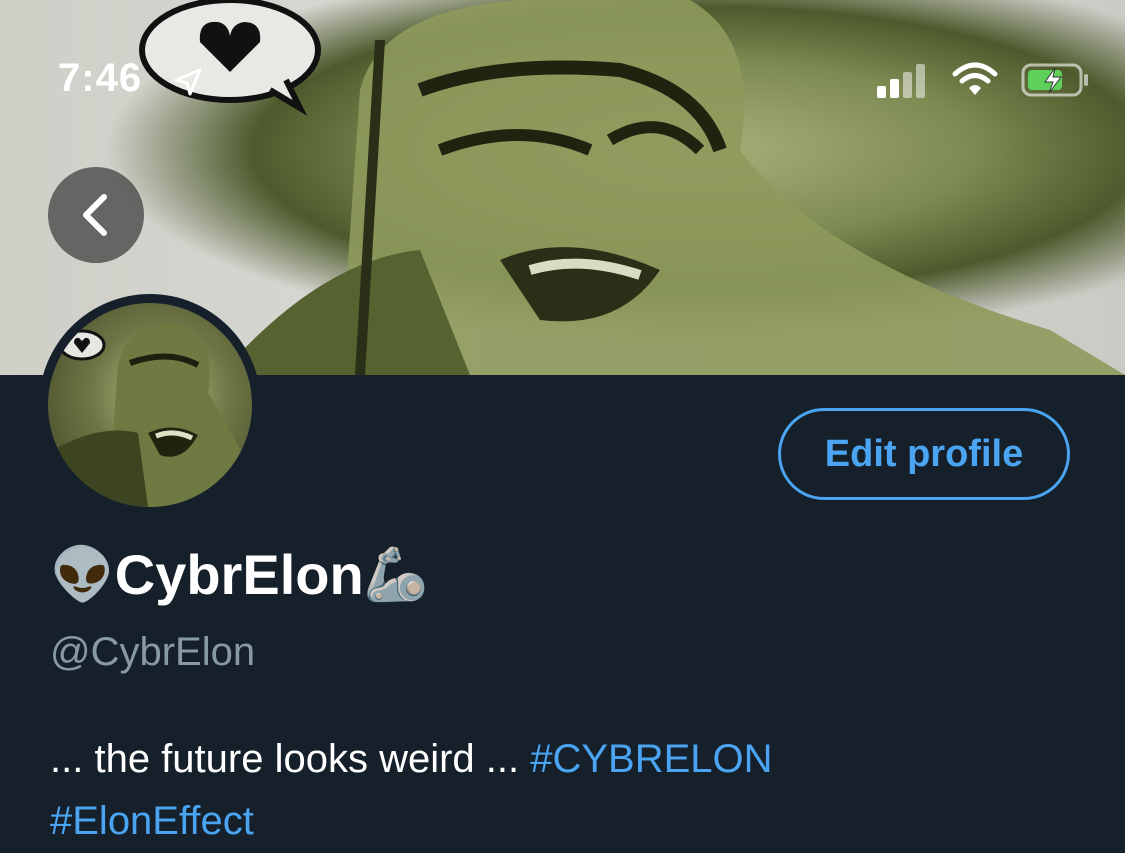 The width and height of the screenshot is (1125, 853). I want to click on display-name-text: CybrElon, so click(239, 574).